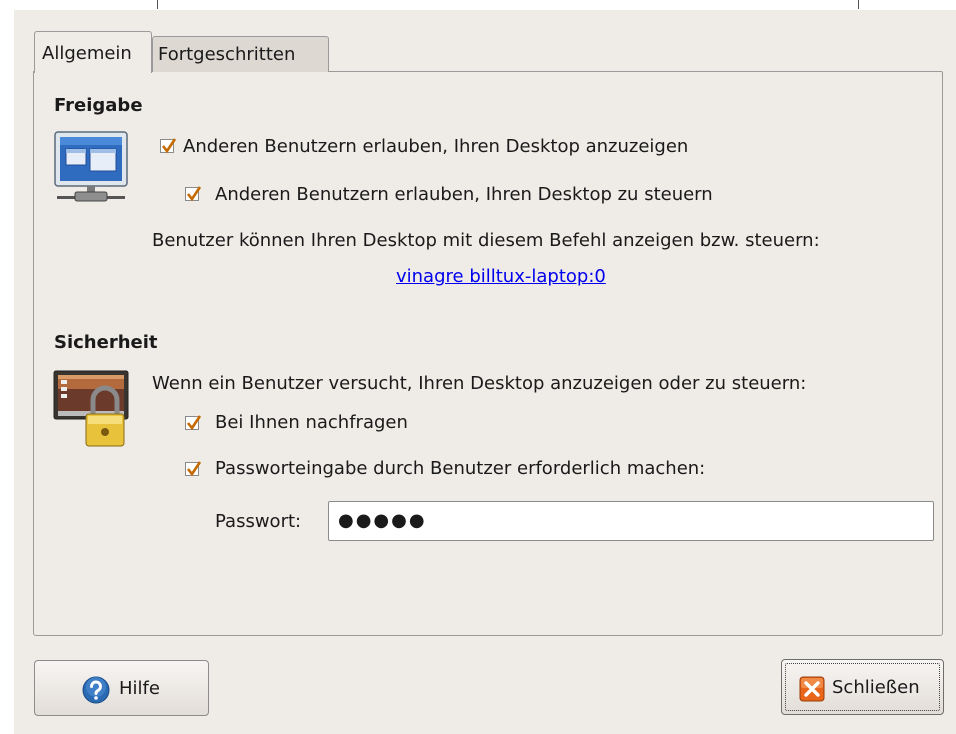  What do you see at coordinates (193, 469) in the screenshot?
I see `require-password-checkbox` at bounding box center [193, 469].